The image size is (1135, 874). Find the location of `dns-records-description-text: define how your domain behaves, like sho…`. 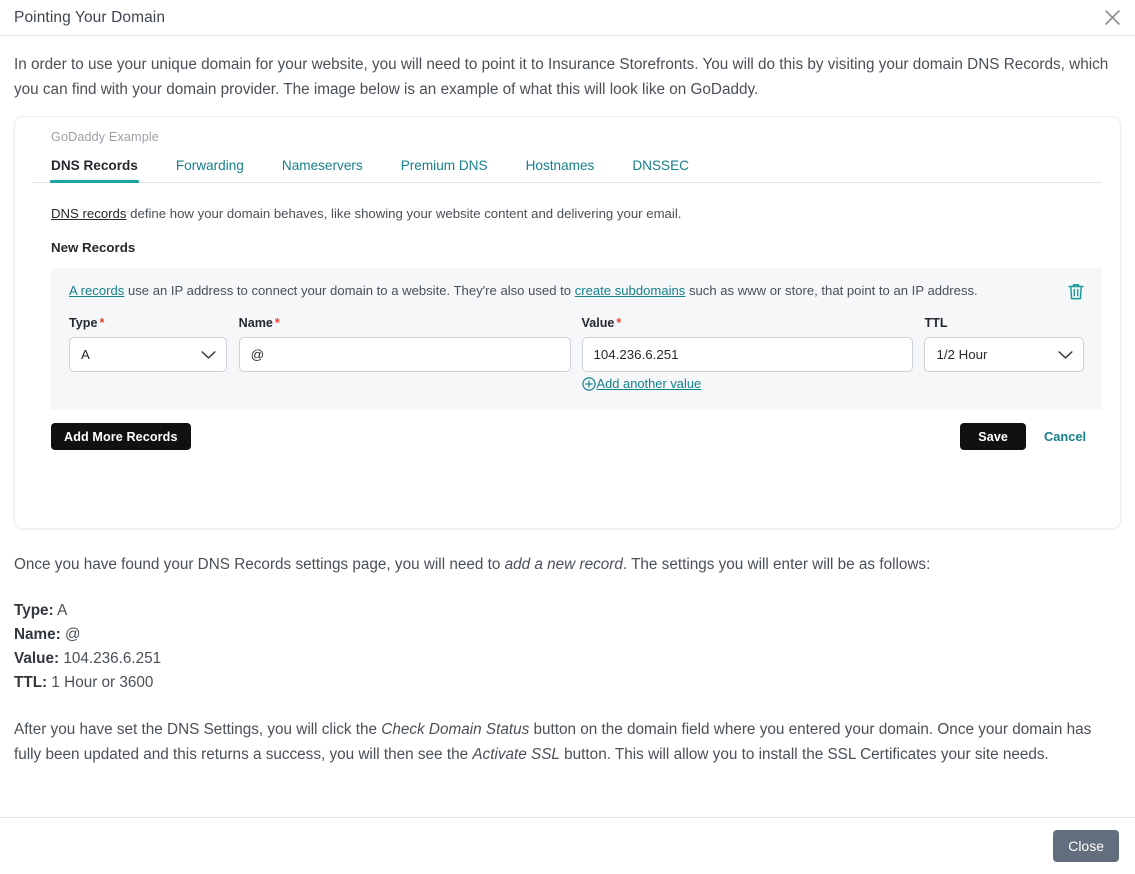

dns-records-description-text: define how your domain behaves, like sho… is located at coordinates (404, 213).